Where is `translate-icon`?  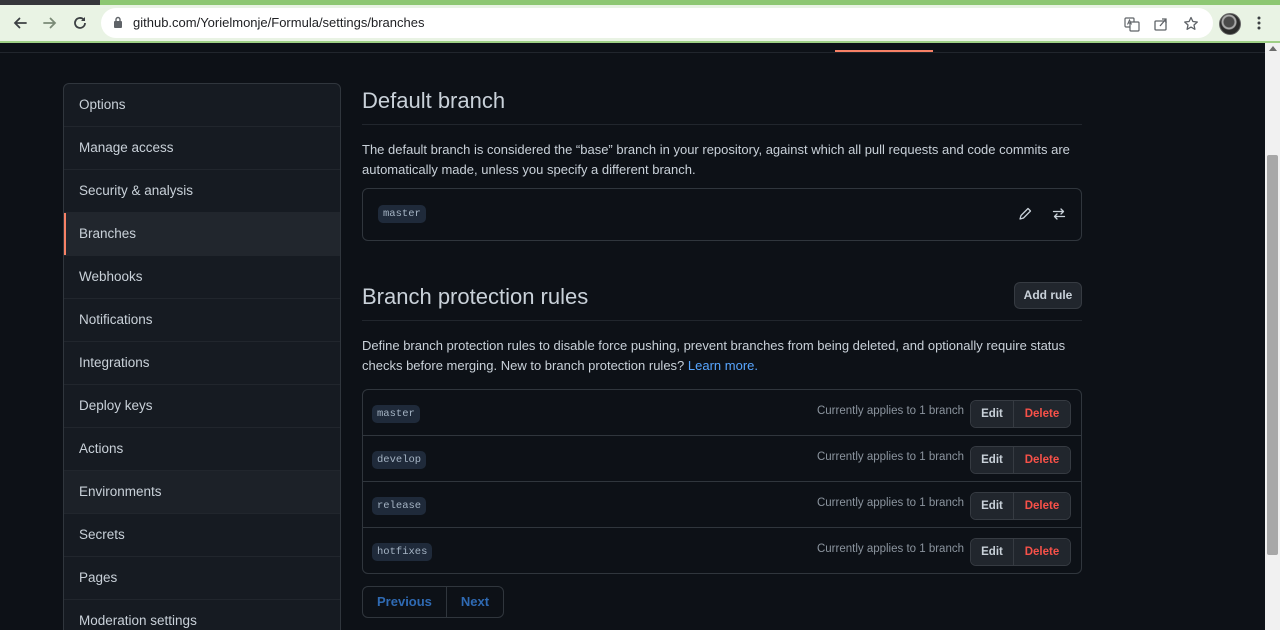 translate-icon is located at coordinates (1132, 24).